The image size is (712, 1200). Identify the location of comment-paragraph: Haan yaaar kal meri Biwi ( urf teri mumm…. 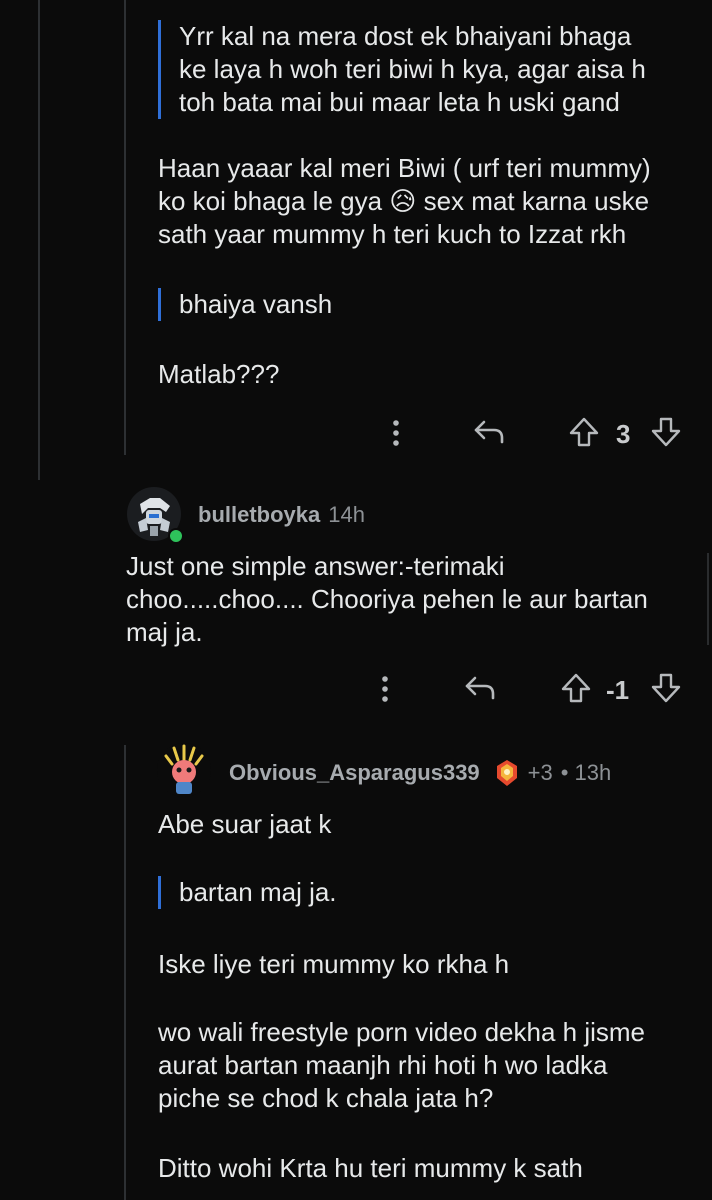
(404, 201).